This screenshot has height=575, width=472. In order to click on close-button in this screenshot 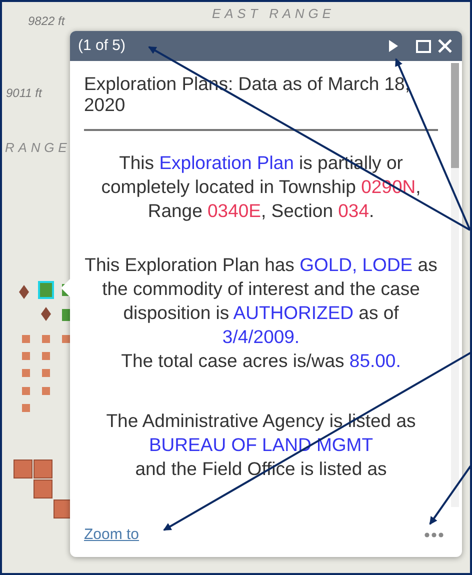, I will do `click(445, 46)`.